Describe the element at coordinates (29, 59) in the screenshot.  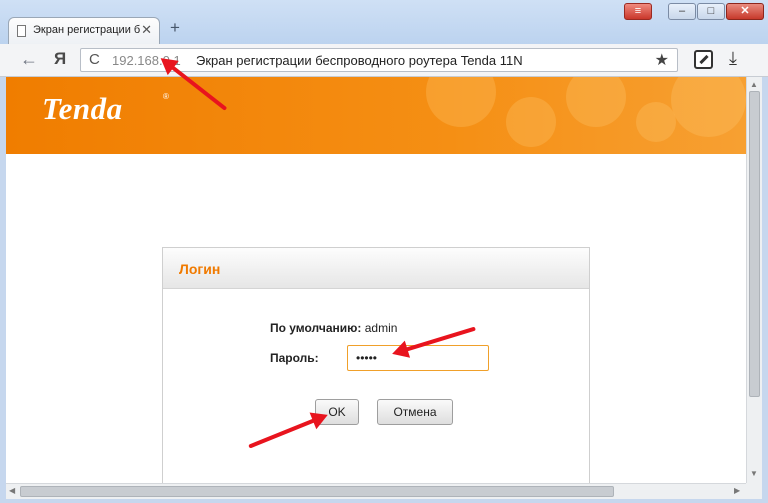
I see `back-arrow-icon: ←` at that location.